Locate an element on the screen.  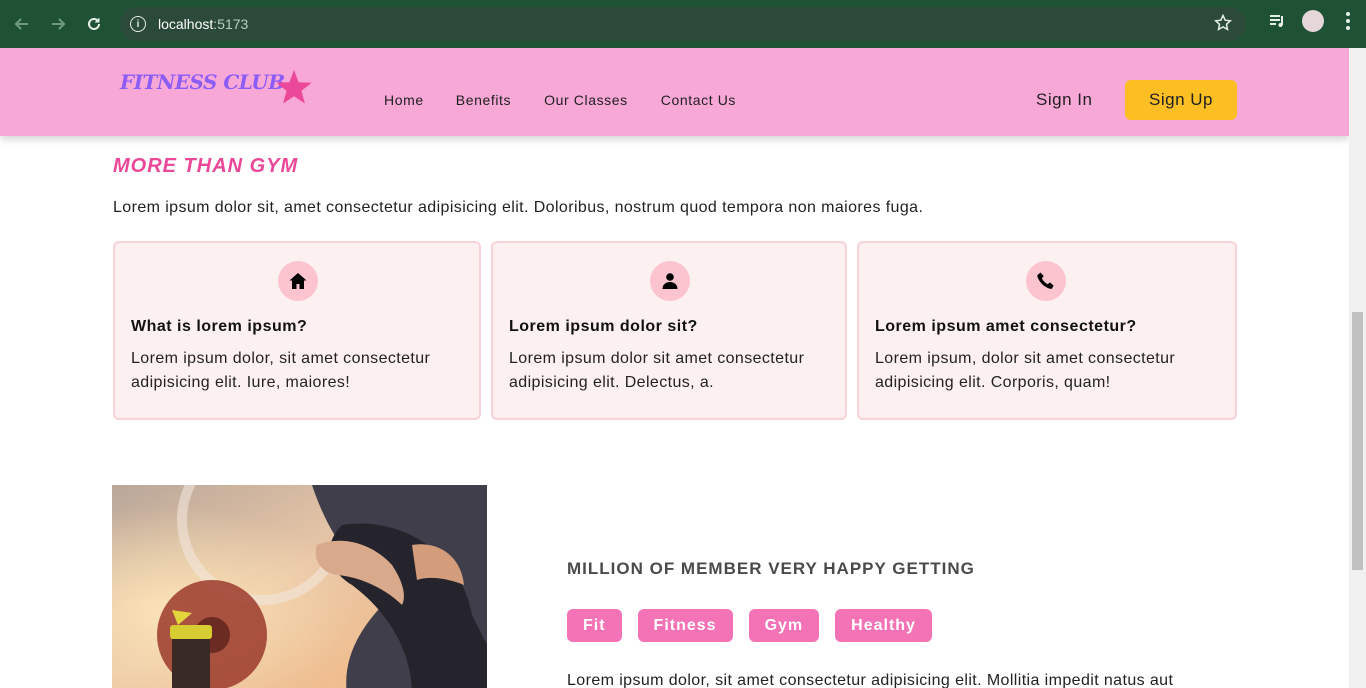
star-icon is located at coordinates (294, 87).